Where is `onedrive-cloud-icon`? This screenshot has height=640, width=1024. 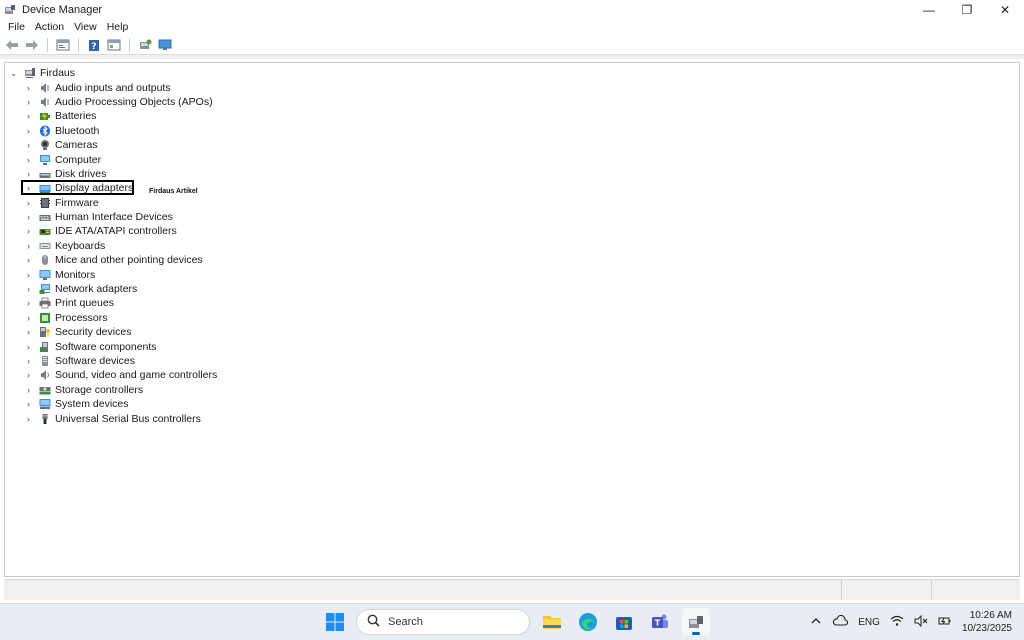
onedrive-cloud-icon is located at coordinates (840, 622).